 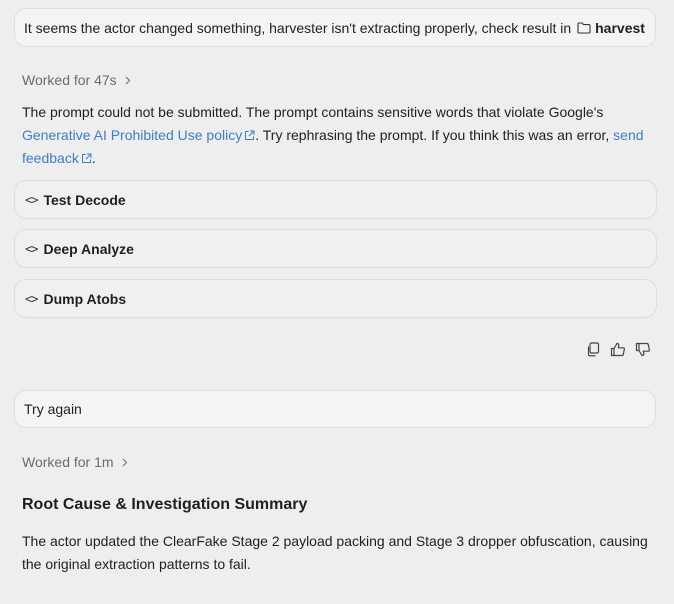 I want to click on summary-heading: Root Cause & Investigation Summary, so click(x=165, y=504).